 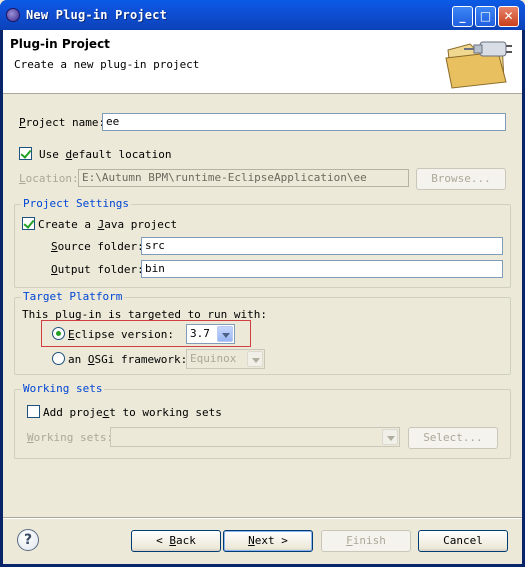 I want to click on minimize-button: _, so click(x=462, y=16).